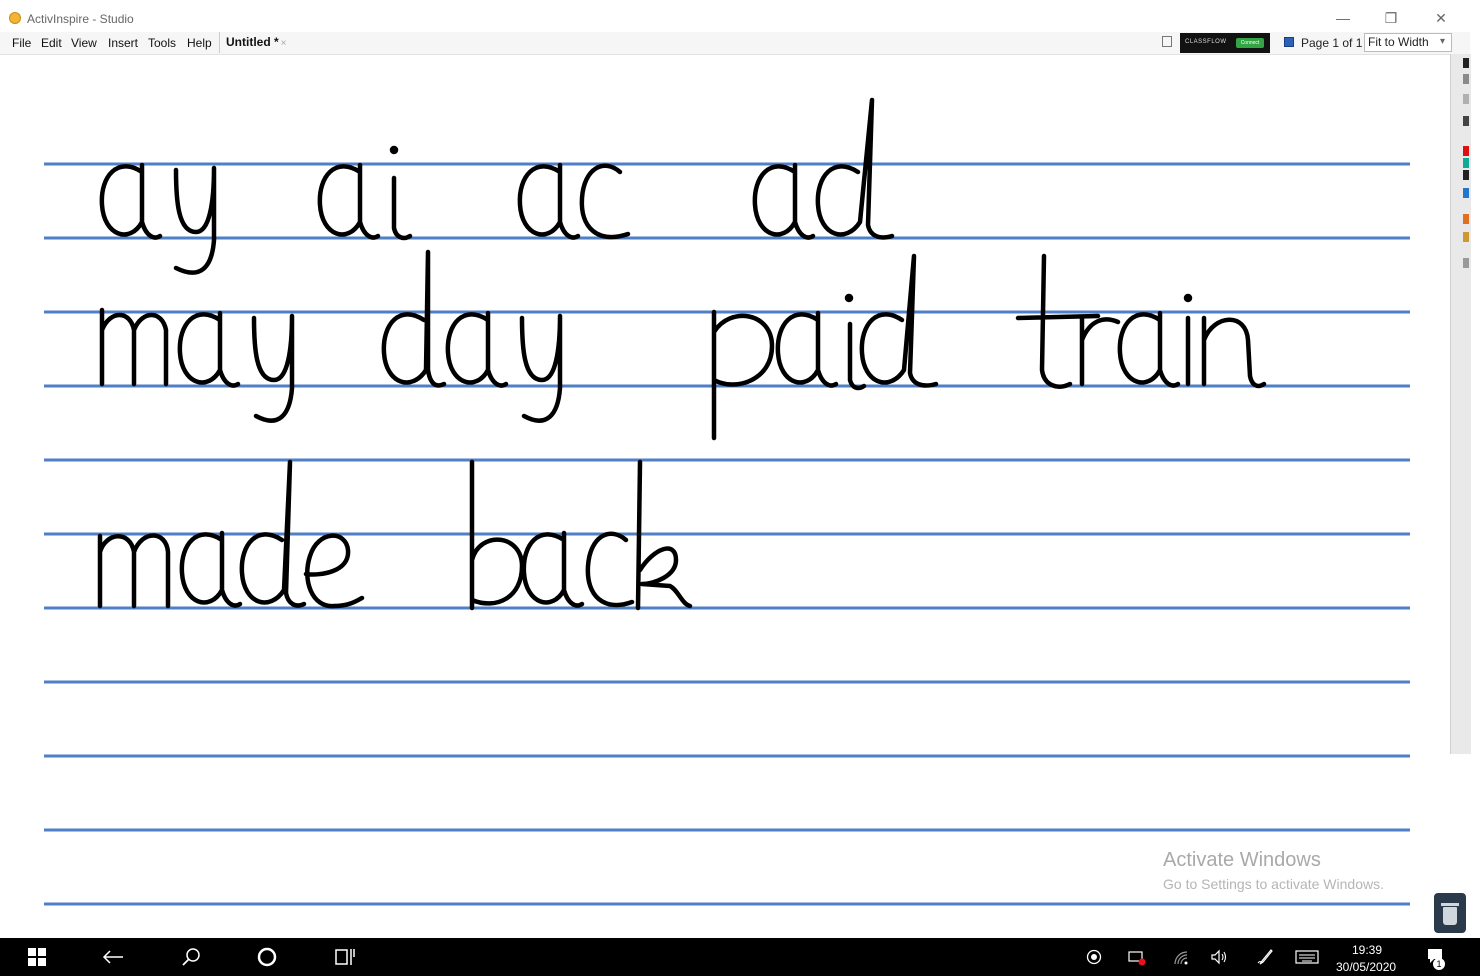 Image resolution: width=1480 pixels, height=980 pixels. I want to click on activate-windows-title: Activate Windows, so click(1242, 860).